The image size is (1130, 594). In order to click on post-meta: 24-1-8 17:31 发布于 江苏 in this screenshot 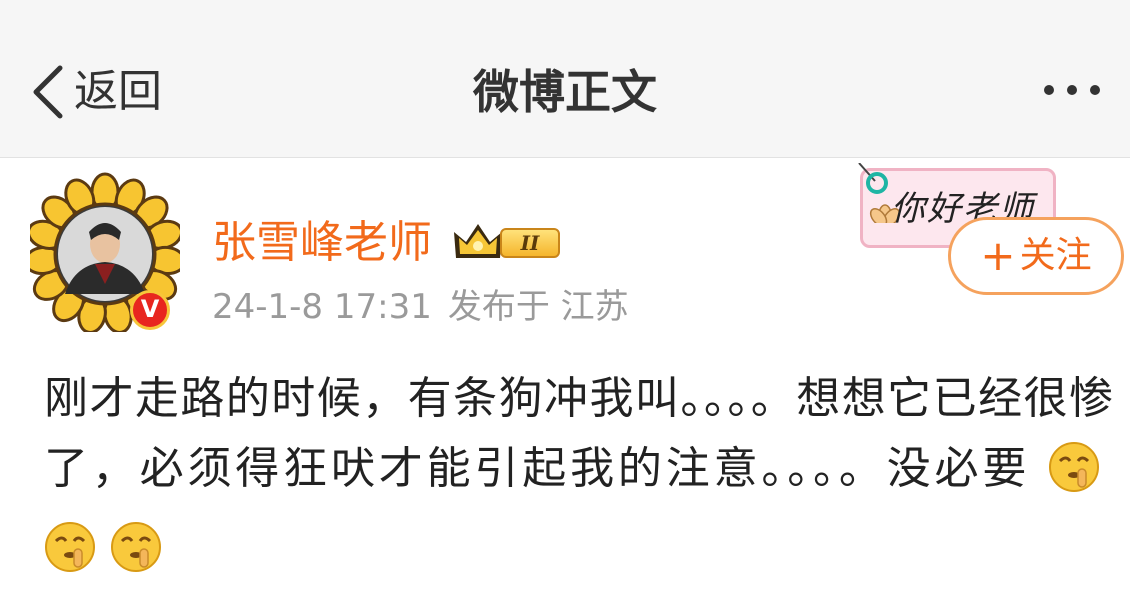, I will do `click(420, 307)`.